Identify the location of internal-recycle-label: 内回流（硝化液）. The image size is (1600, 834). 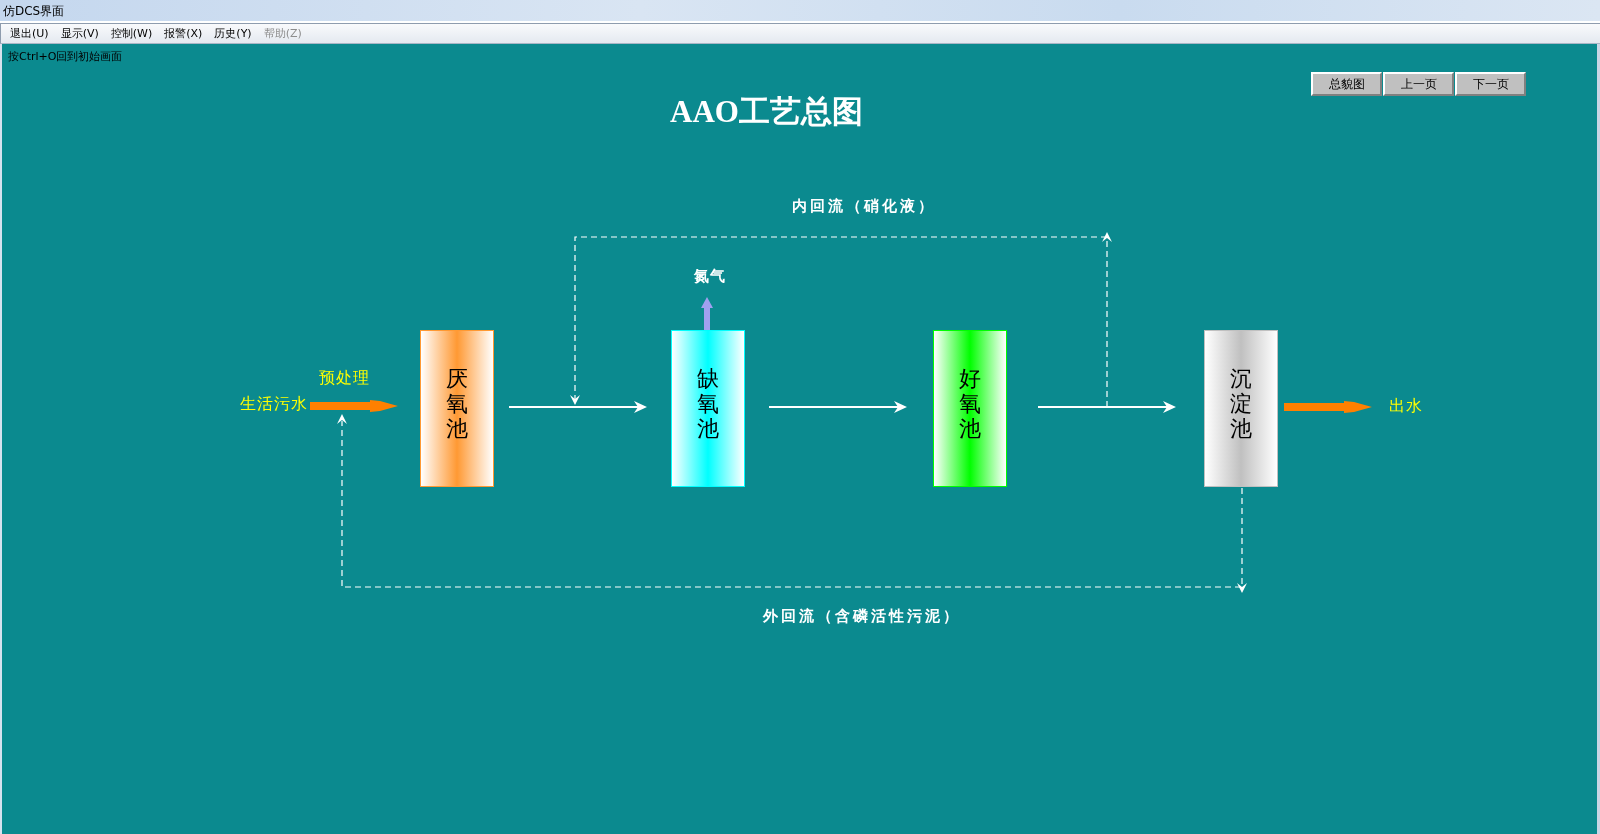
(864, 206).